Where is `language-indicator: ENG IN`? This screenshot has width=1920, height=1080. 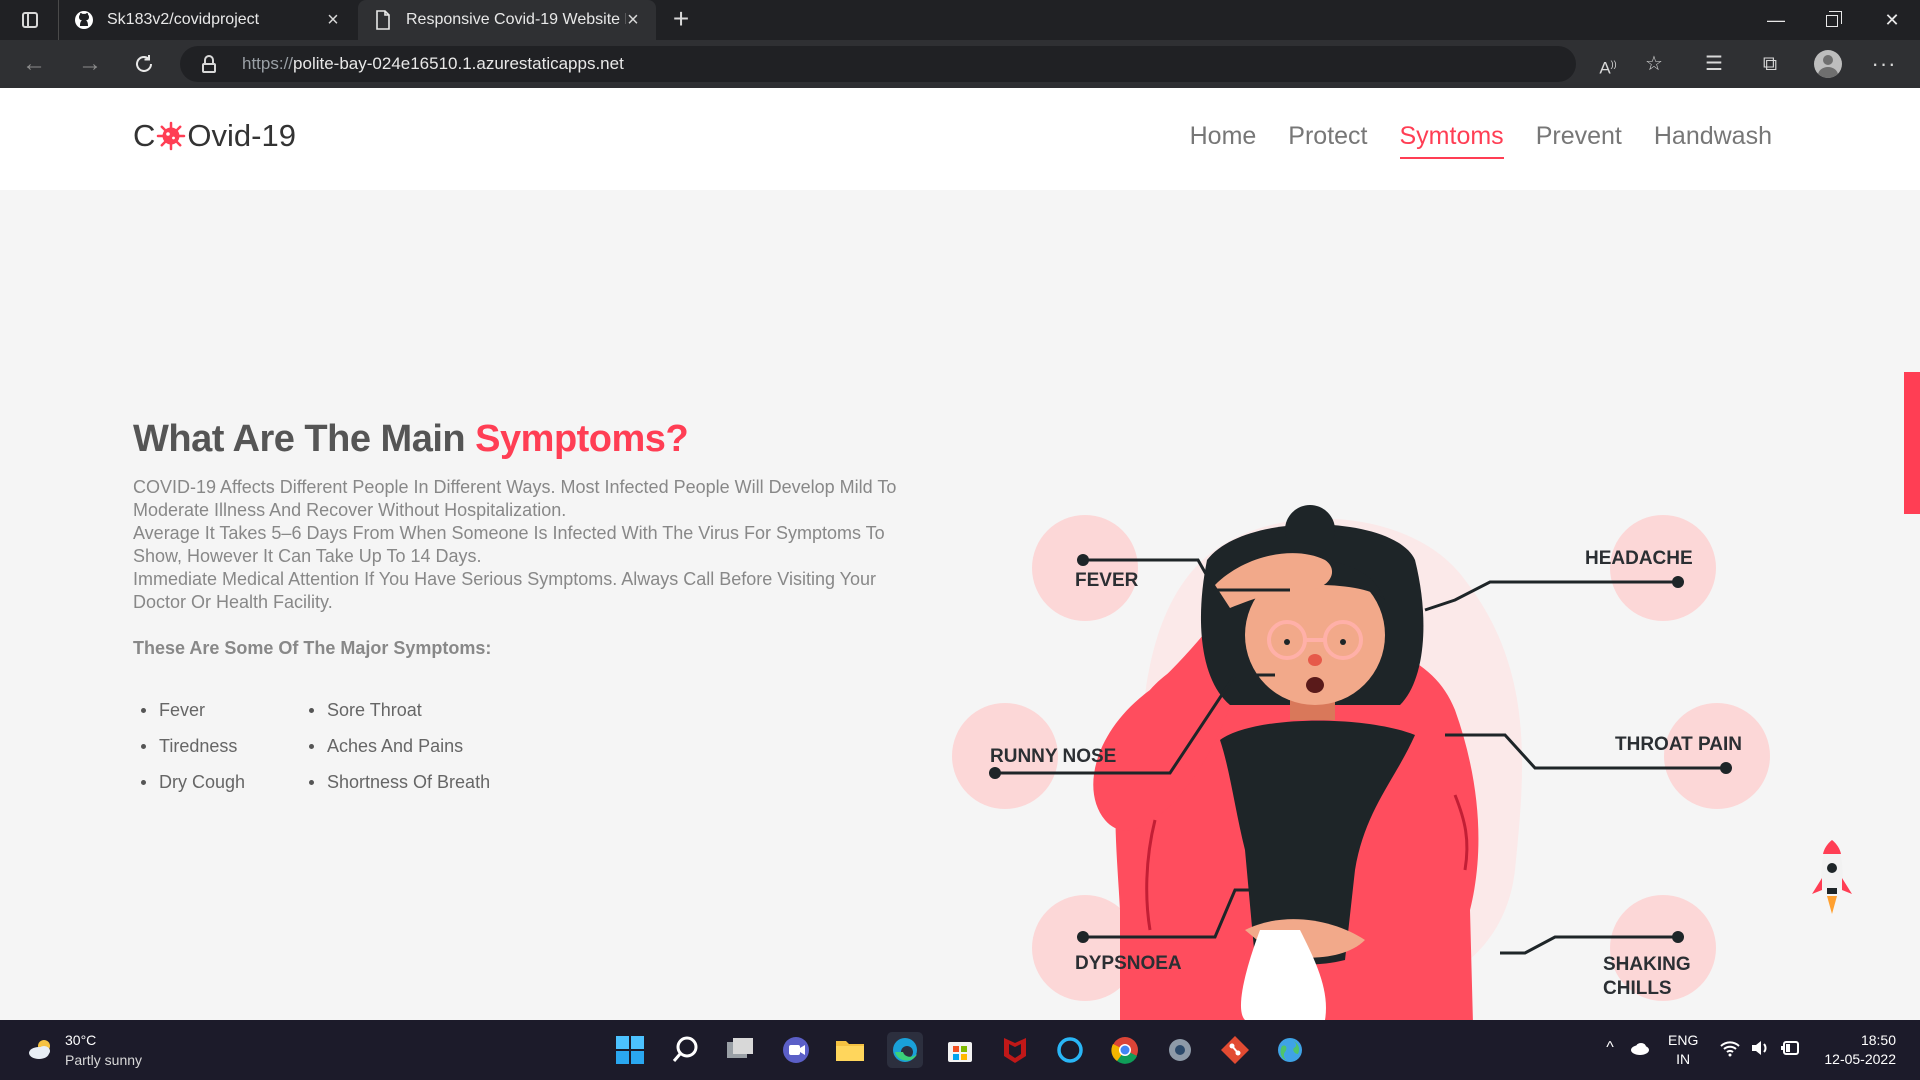 language-indicator: ENG IN is located at coordinates (1683, 1050).